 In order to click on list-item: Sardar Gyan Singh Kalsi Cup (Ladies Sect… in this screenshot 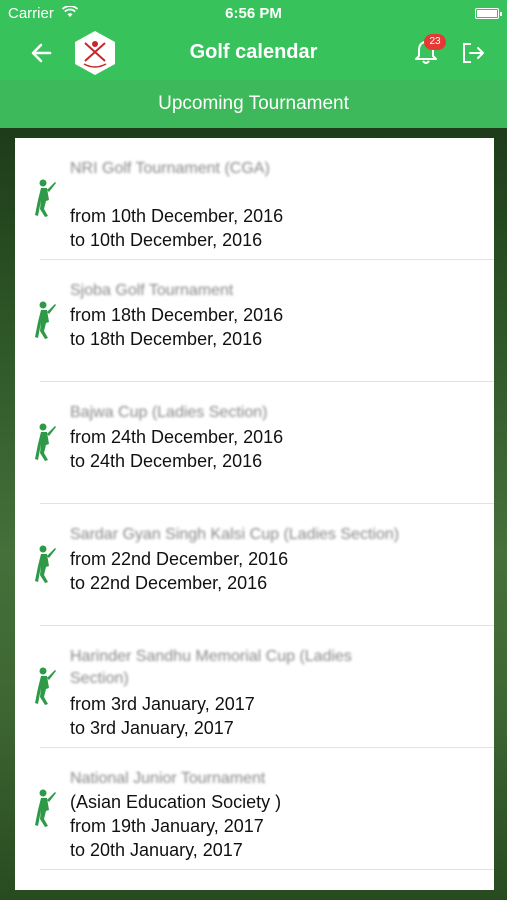, I will do `click(254, 565)`.